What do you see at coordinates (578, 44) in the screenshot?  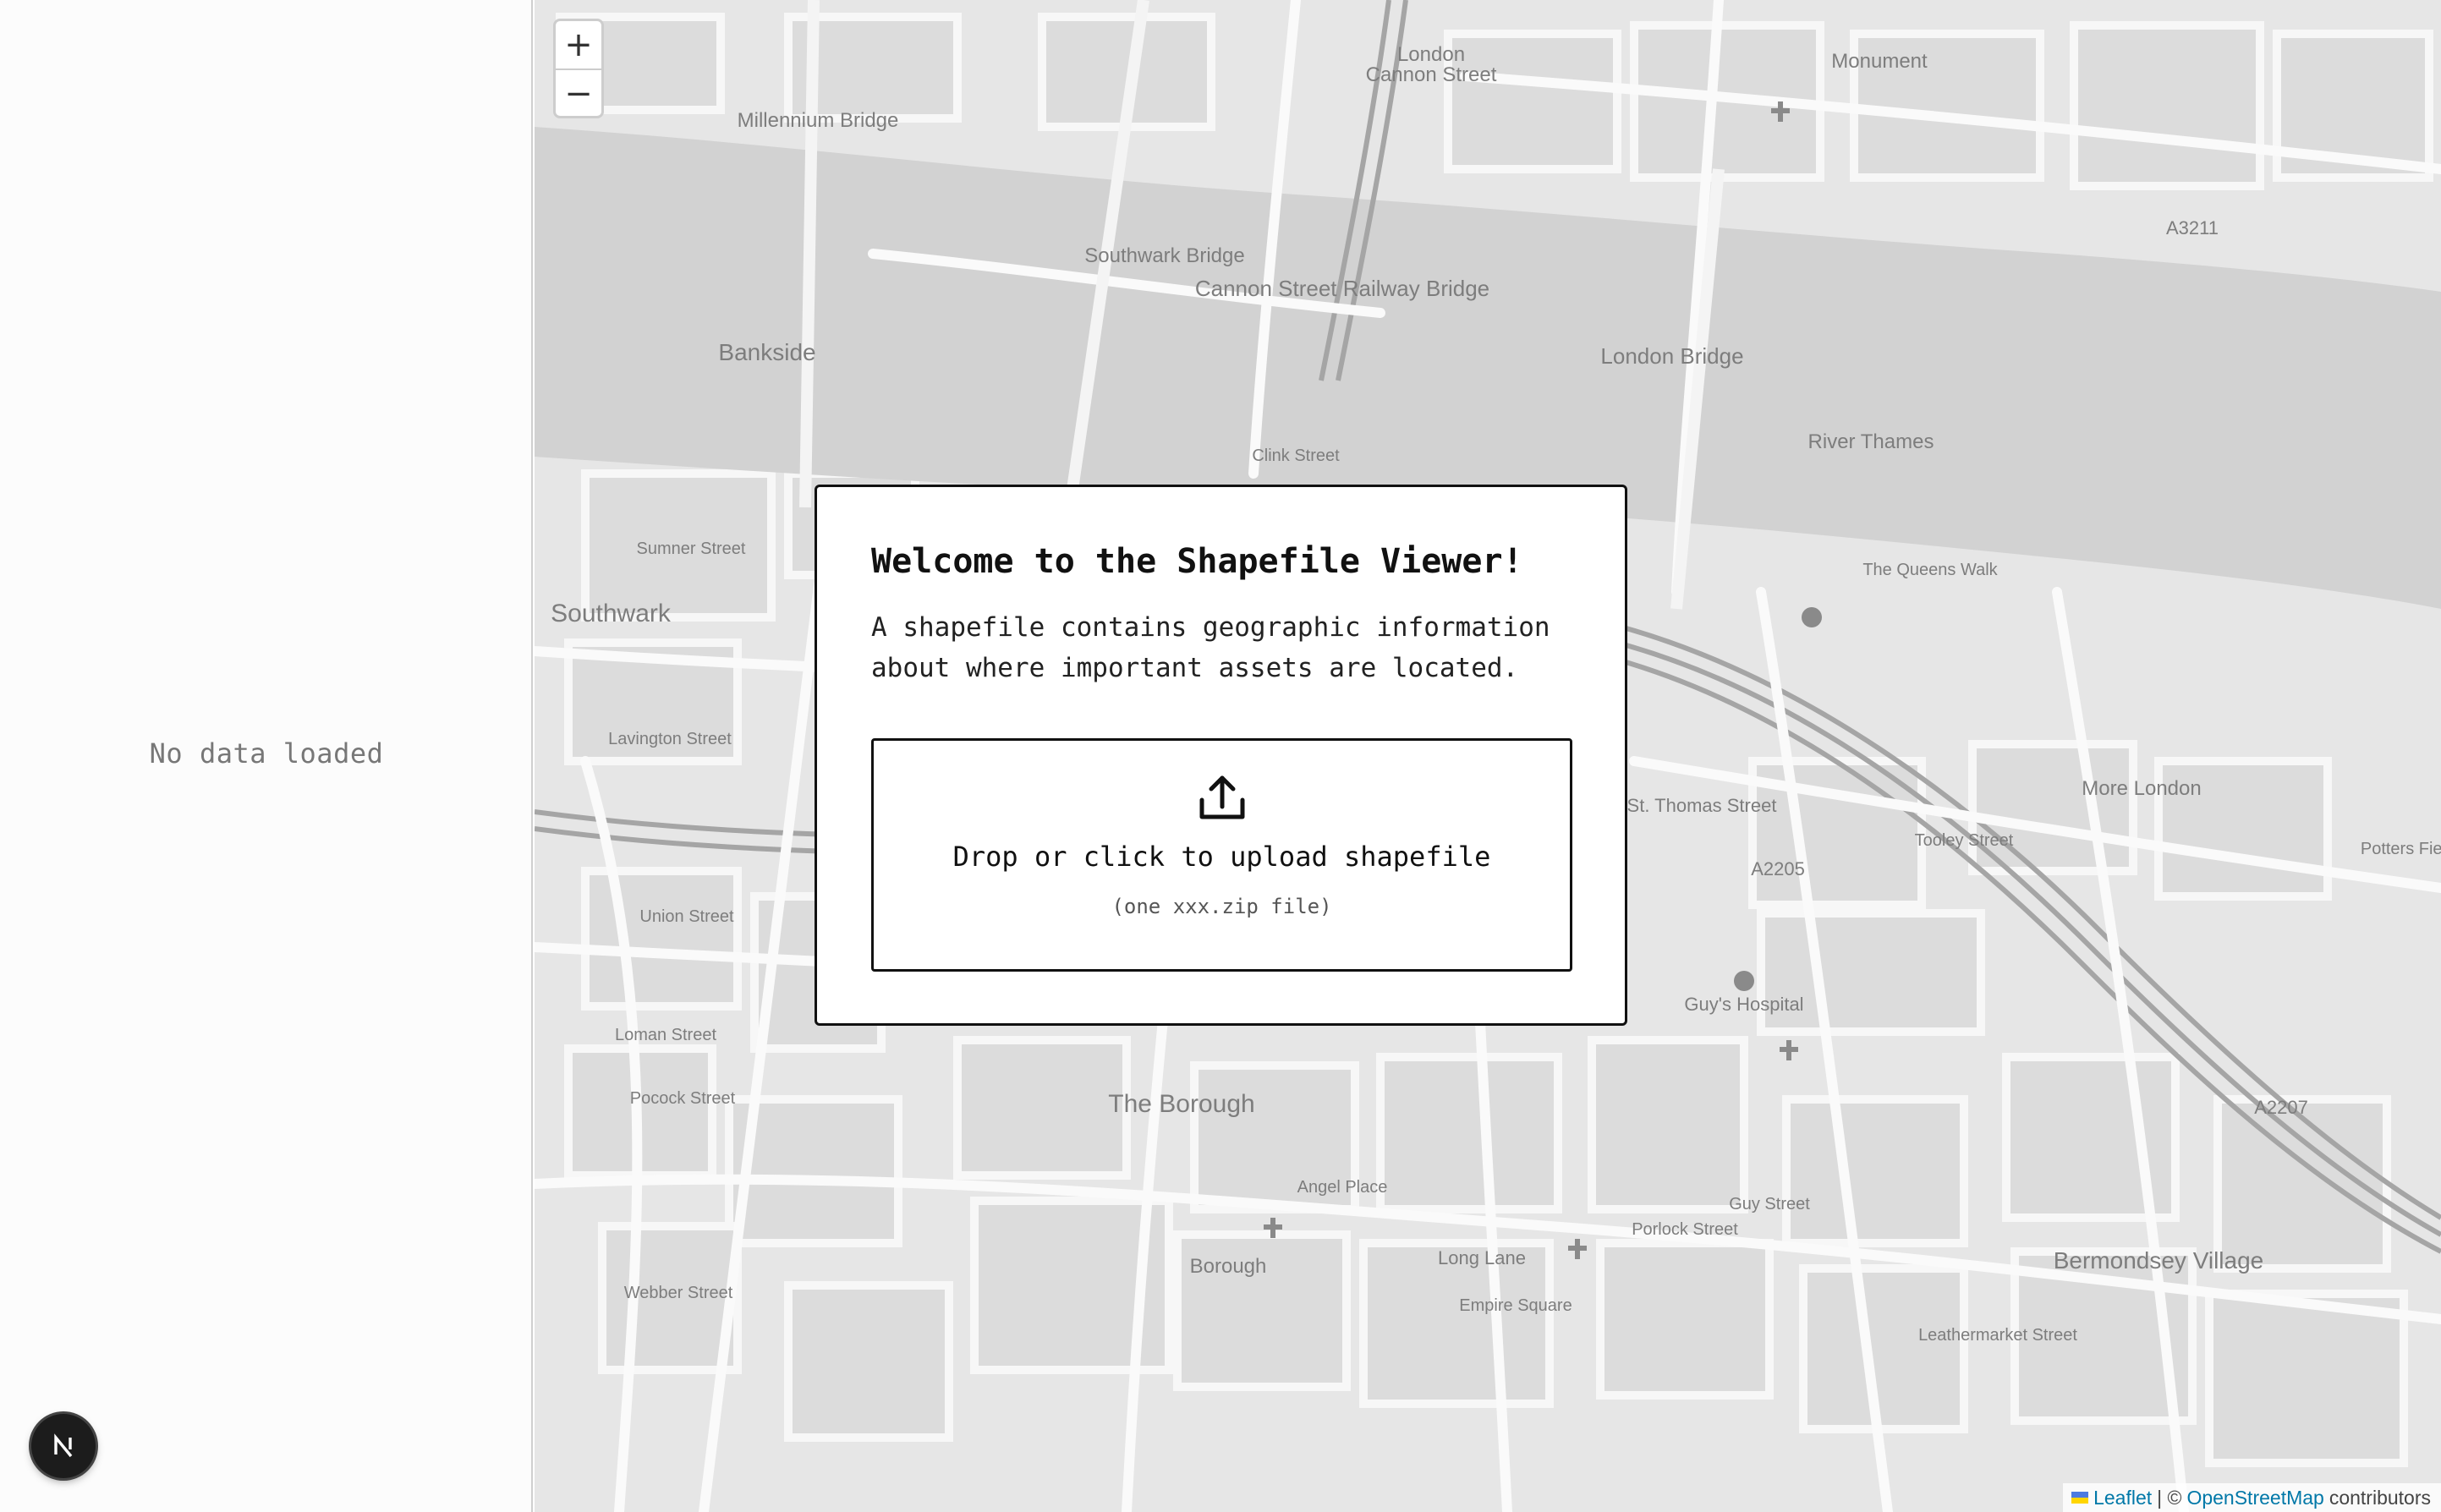 I see `zoom-in-button: +` at bounding box center [578, 44].